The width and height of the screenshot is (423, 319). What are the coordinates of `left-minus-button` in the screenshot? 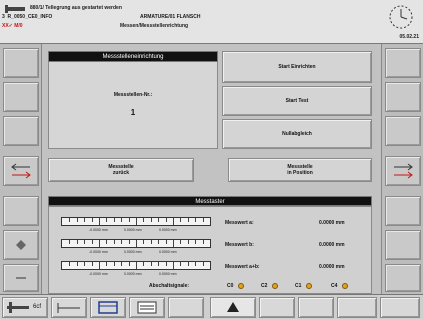 It's located at (21, 278).